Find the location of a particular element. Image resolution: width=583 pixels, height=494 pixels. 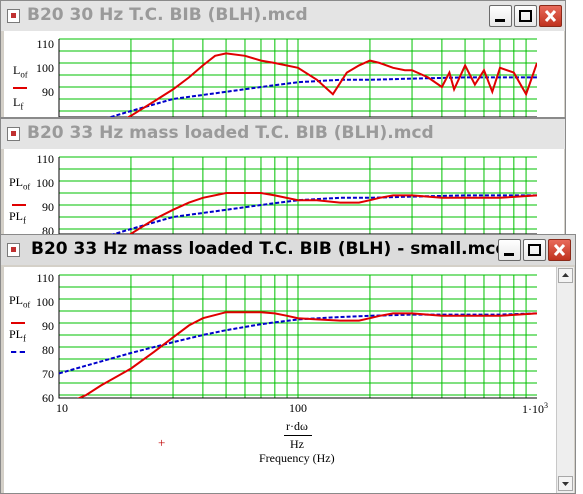

legend-bottom-label: Lf is located at coordinates (18, 103).